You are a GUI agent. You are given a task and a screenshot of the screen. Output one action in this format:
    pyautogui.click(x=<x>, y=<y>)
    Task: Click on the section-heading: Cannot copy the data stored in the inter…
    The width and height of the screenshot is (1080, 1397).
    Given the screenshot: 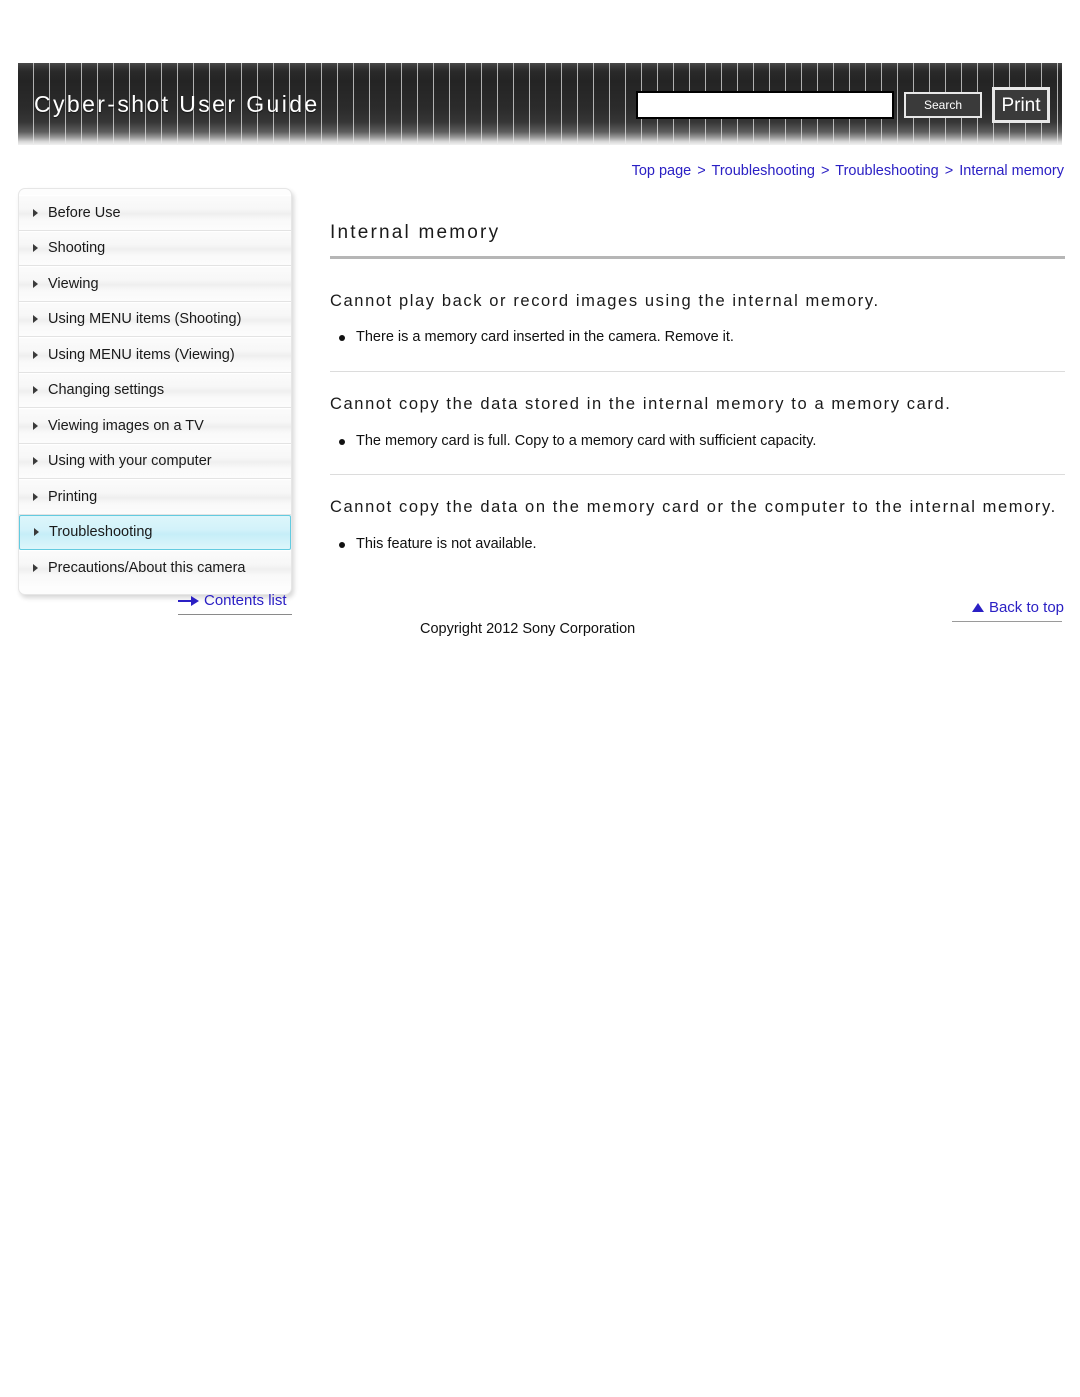 What is the action you would take?
    pyautogui.click(x=641, y=404)
    